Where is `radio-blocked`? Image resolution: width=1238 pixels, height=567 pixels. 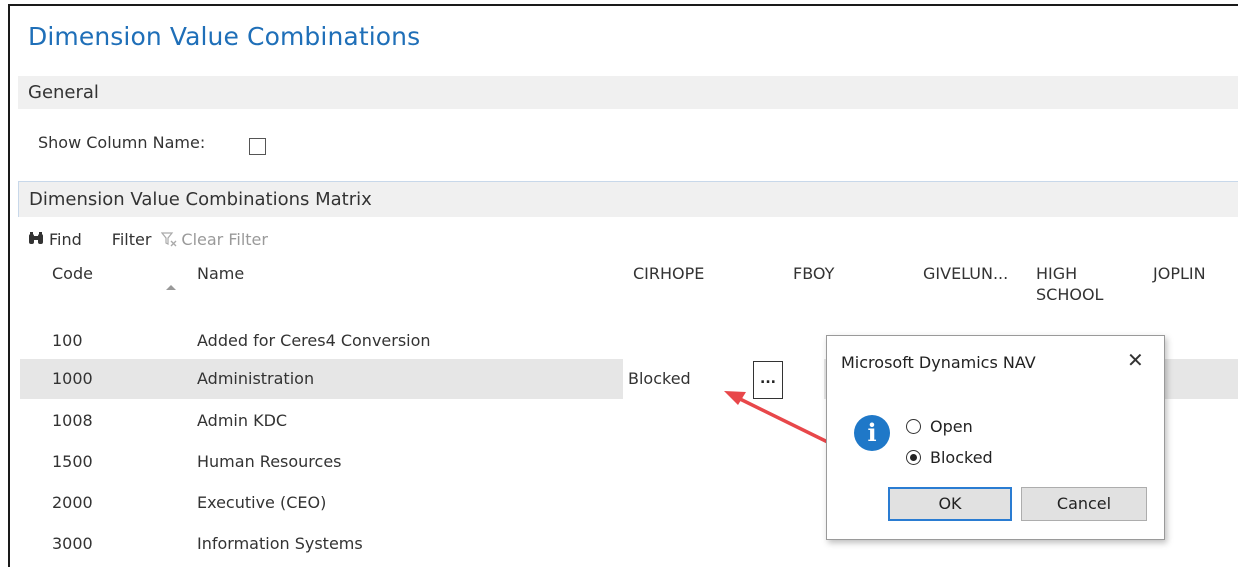
radio-blocked is located at coordinates (913, 457).